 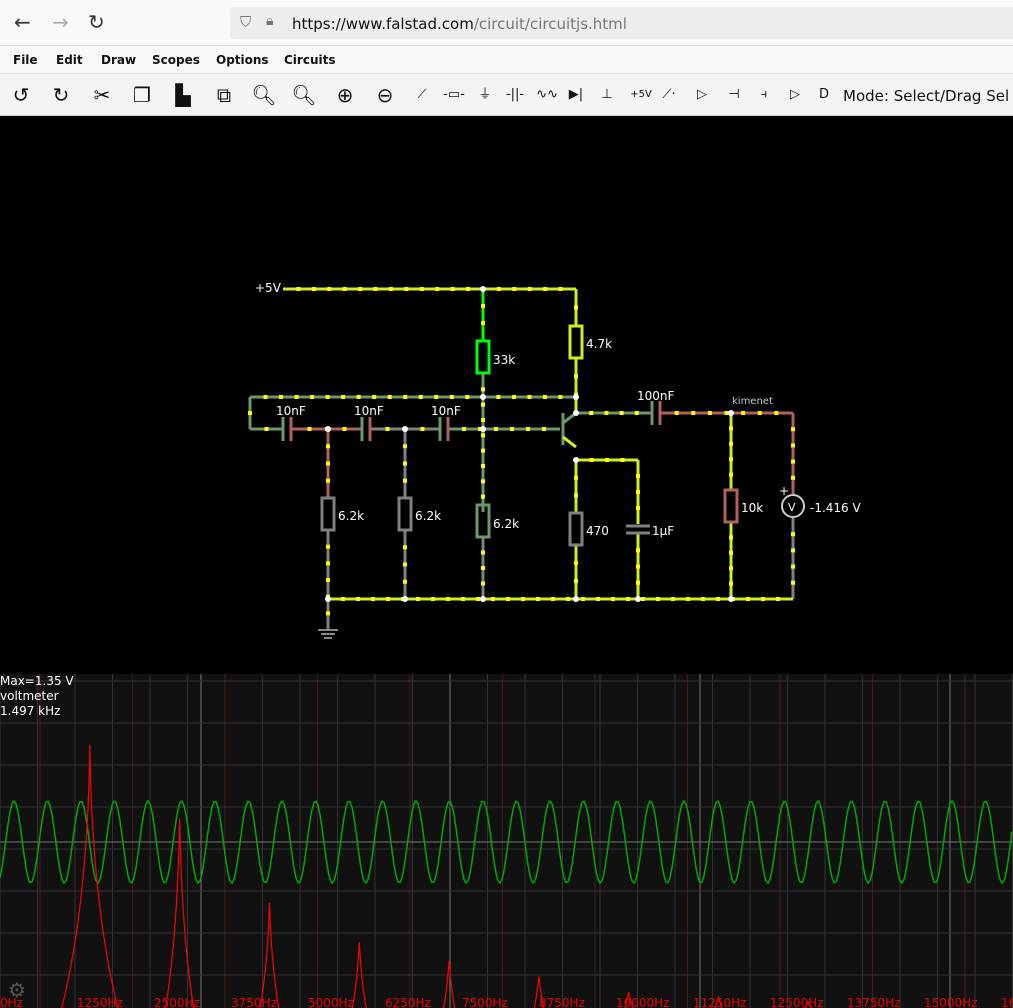 I want to click on shield-icon: ⛉, so click(x=246, y=22).